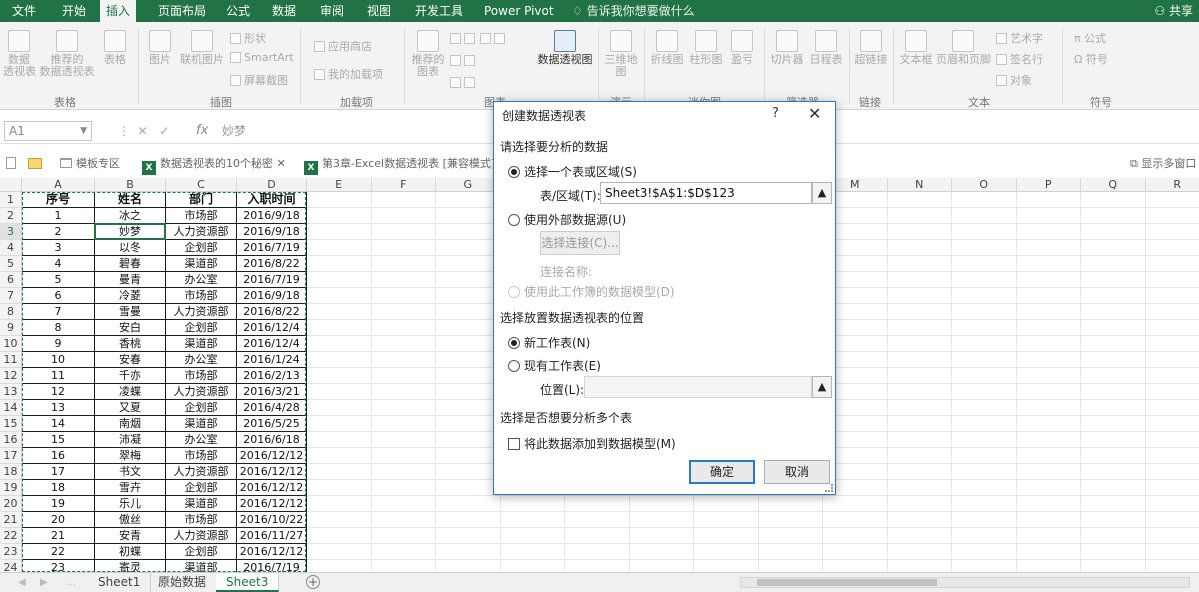 The image size is (1199, 592). I want to click on prev-sheet-icon: ◀, so click(22, 582).